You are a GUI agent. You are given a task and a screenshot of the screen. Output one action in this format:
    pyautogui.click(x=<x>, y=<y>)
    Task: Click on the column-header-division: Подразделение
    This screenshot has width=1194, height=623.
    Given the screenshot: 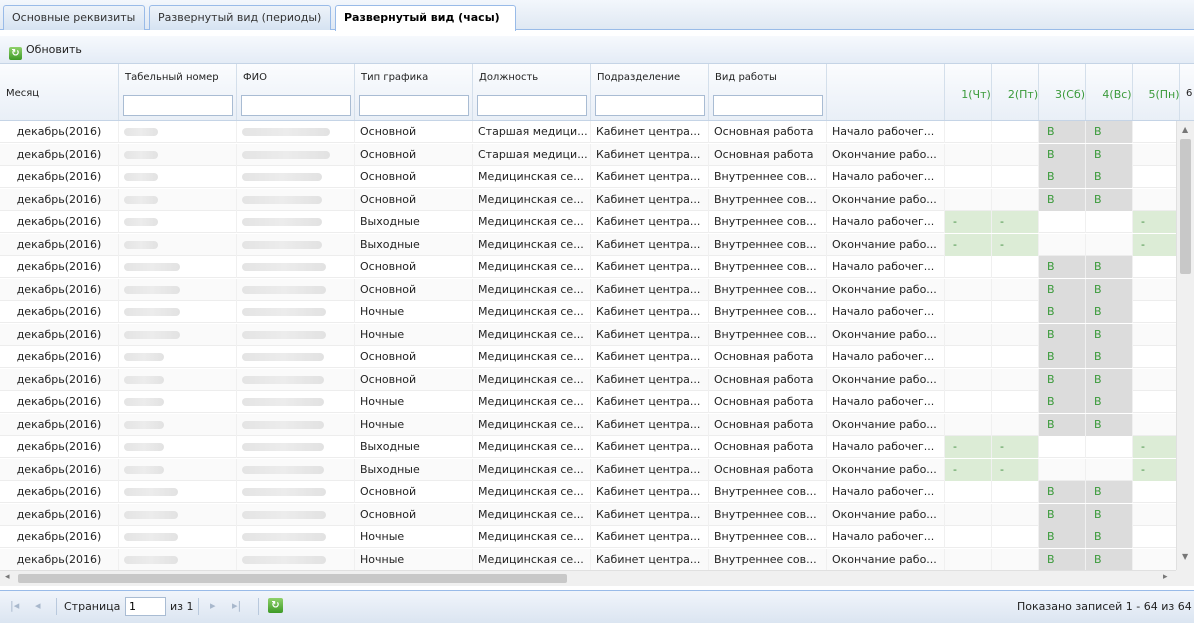 What is the action you would take?
    pyautogui.click(x=650, y=92)
    